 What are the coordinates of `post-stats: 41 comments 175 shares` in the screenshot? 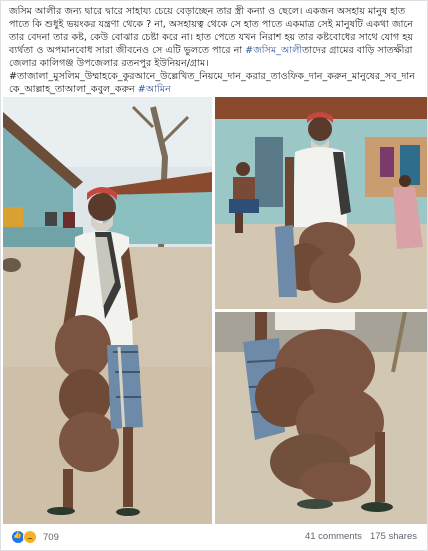 It's located at (361, 536).